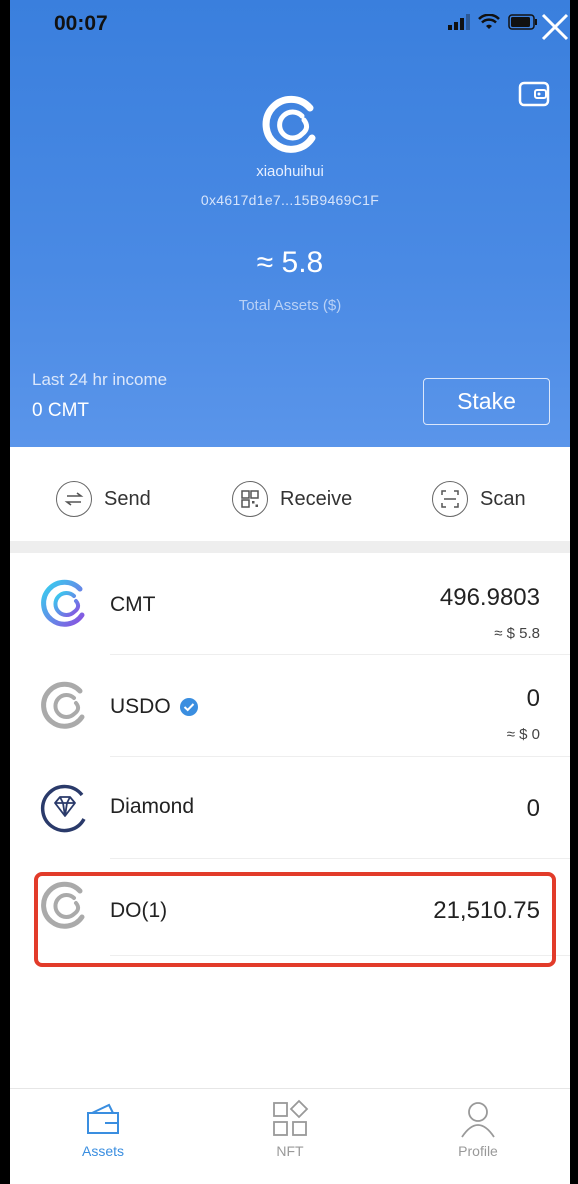  What do you see at coordinates (478, 1120) in the screenshot?
I see `person-icon` at bounding box center [478, 1120].